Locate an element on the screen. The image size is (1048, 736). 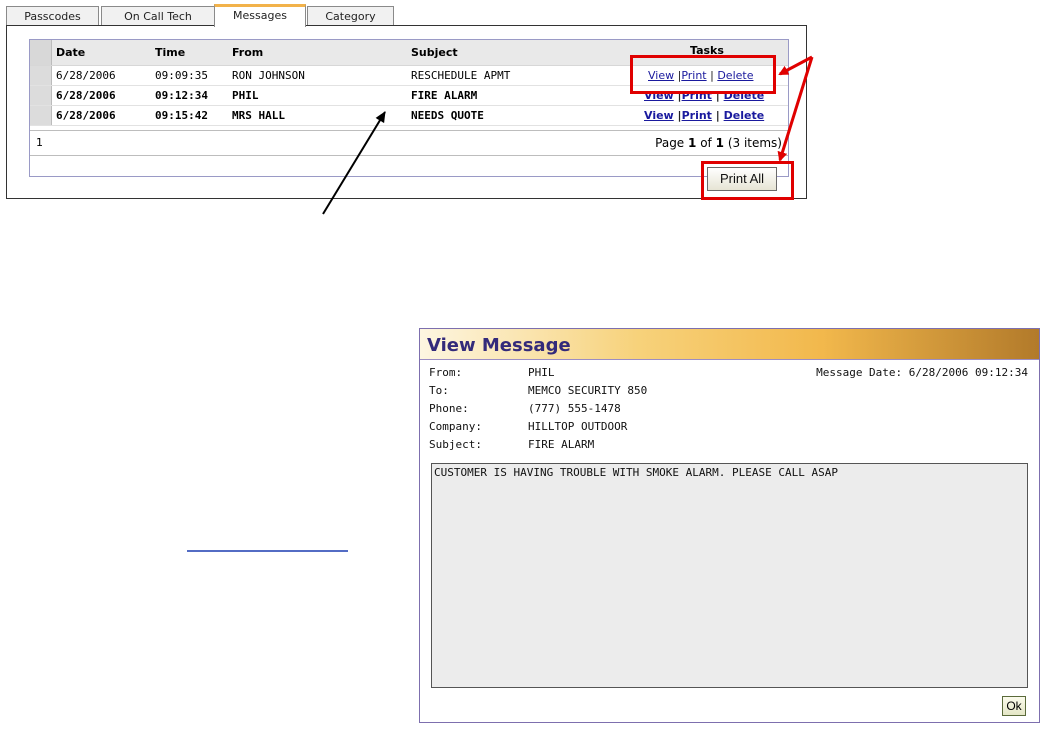
column-subject: Subject is located at coordinates (434, 52).